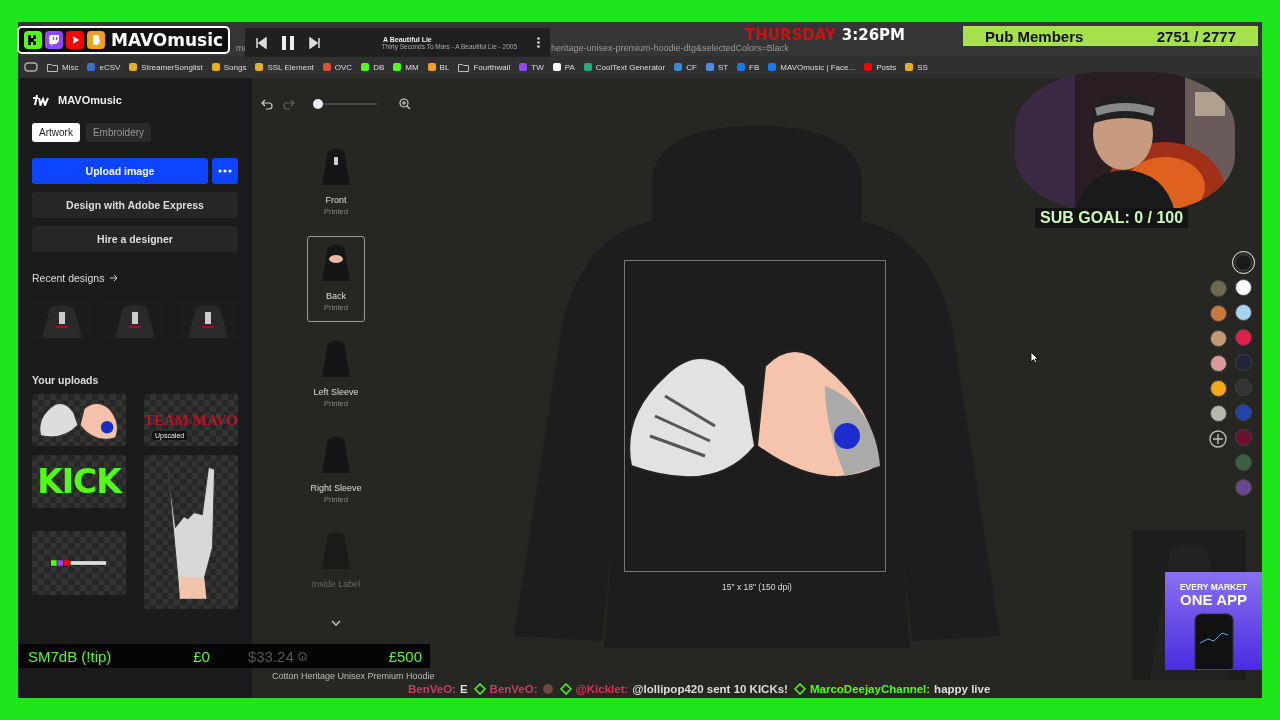 The height and width of the screenshot is (720, 1280). Describe the element at coordinates (547, 689) in the screenshot. I see `emote-icon` at that location.